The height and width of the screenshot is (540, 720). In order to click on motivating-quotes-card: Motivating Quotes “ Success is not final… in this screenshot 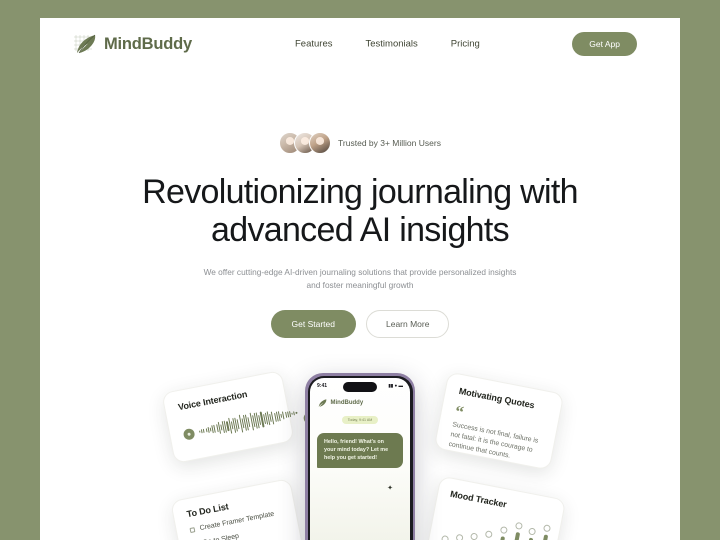, I will do `click(499, 421)`.